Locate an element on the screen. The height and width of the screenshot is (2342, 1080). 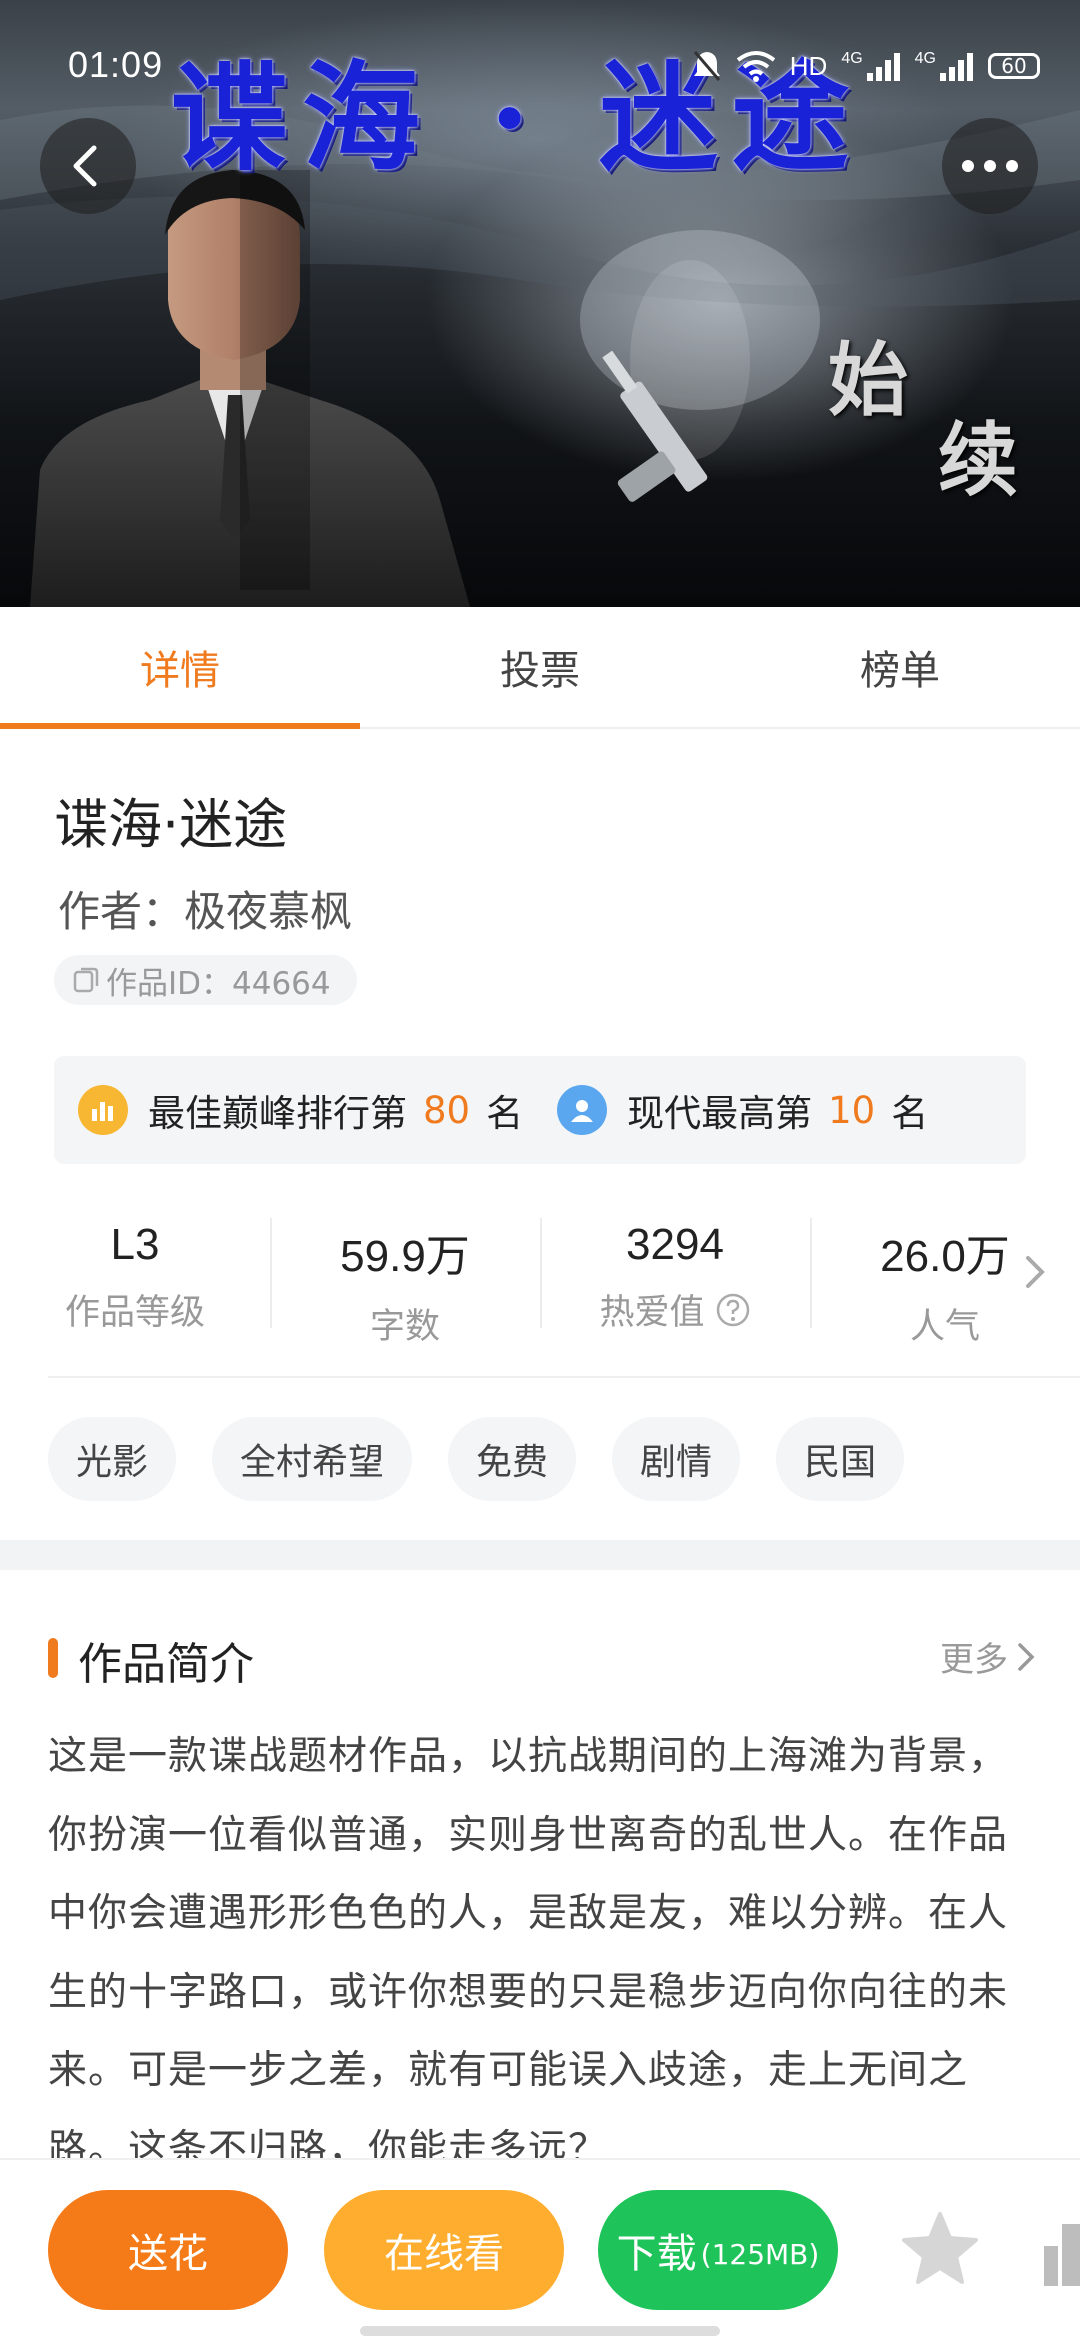
active-tab-indicator is located at coordinates (180, 726).